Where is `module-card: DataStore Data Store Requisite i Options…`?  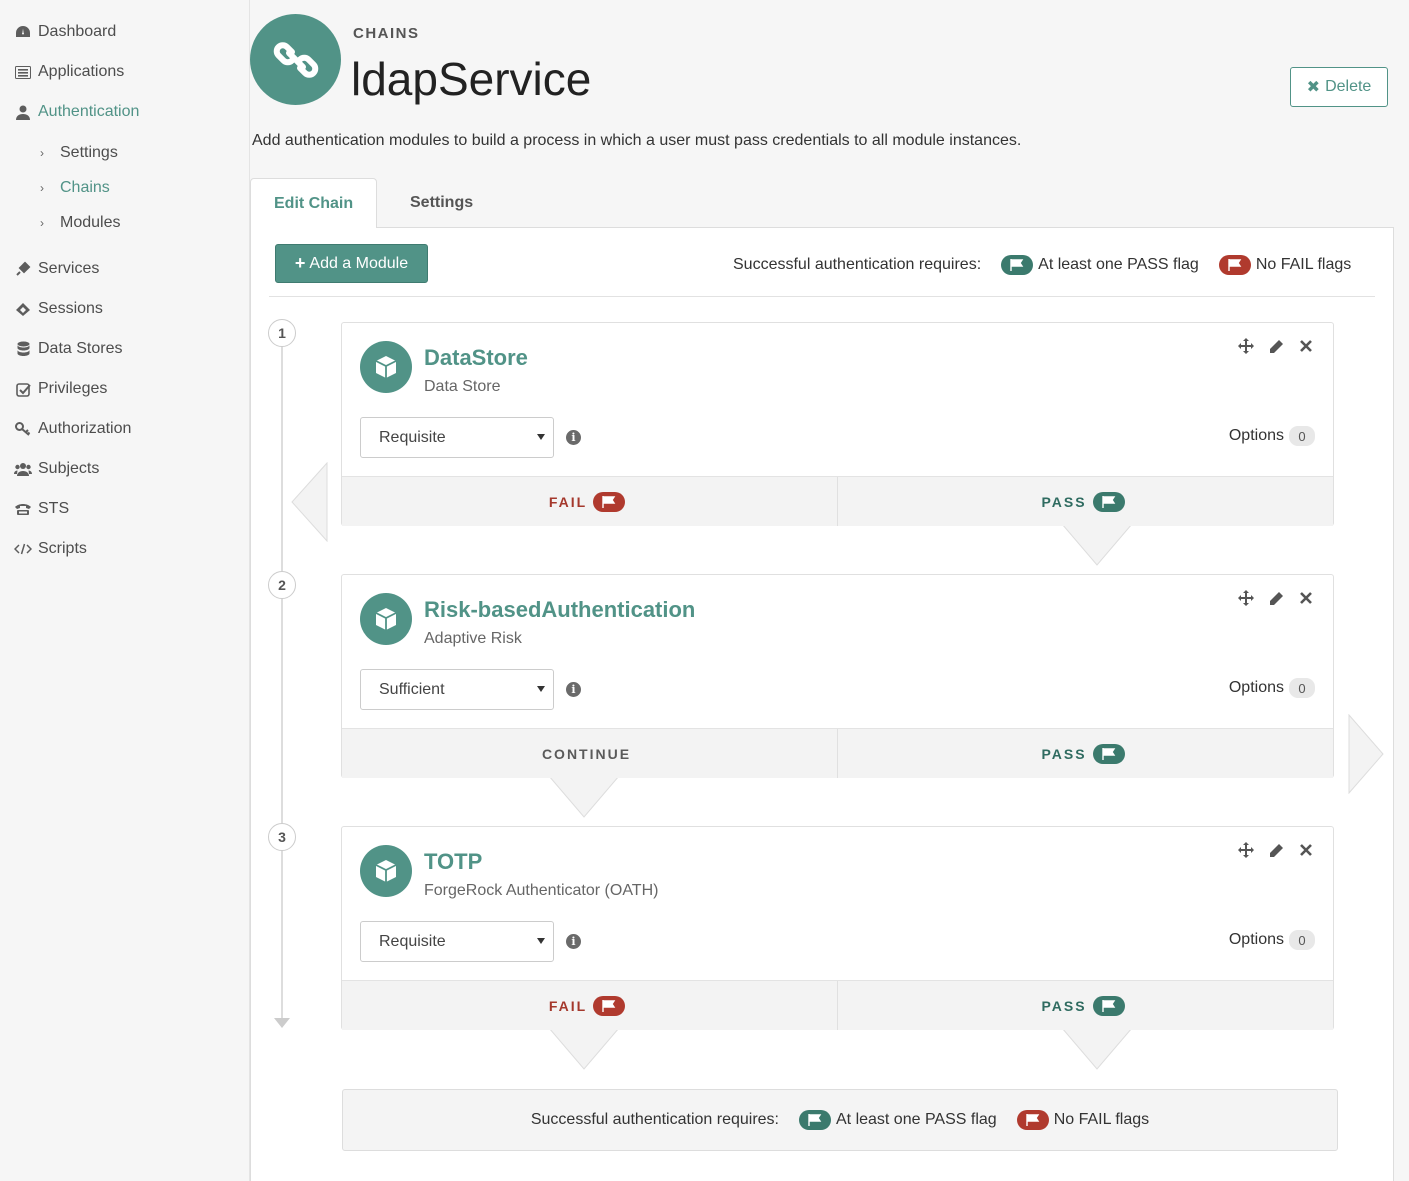
module-card: DataStore Data Store Requisite i Options… is located at coordinates (837, 424).